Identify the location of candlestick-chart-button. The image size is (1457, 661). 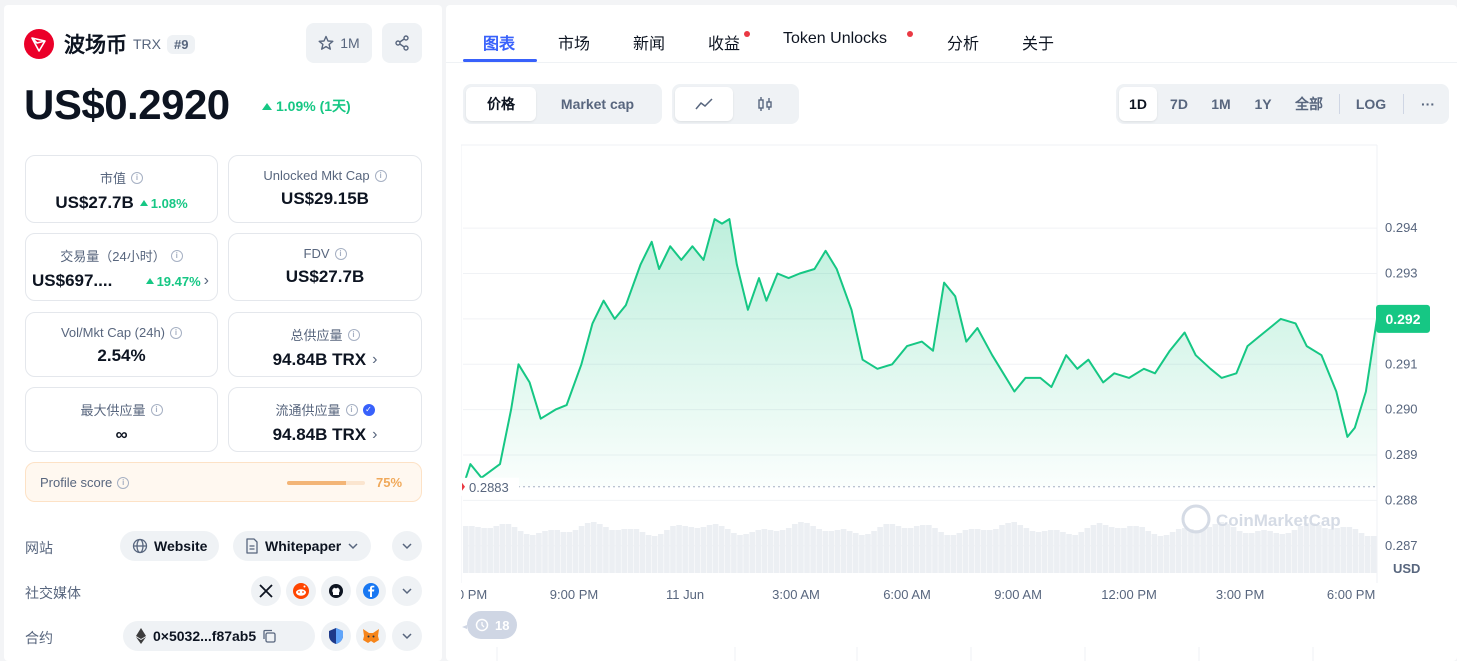
(764, 104).